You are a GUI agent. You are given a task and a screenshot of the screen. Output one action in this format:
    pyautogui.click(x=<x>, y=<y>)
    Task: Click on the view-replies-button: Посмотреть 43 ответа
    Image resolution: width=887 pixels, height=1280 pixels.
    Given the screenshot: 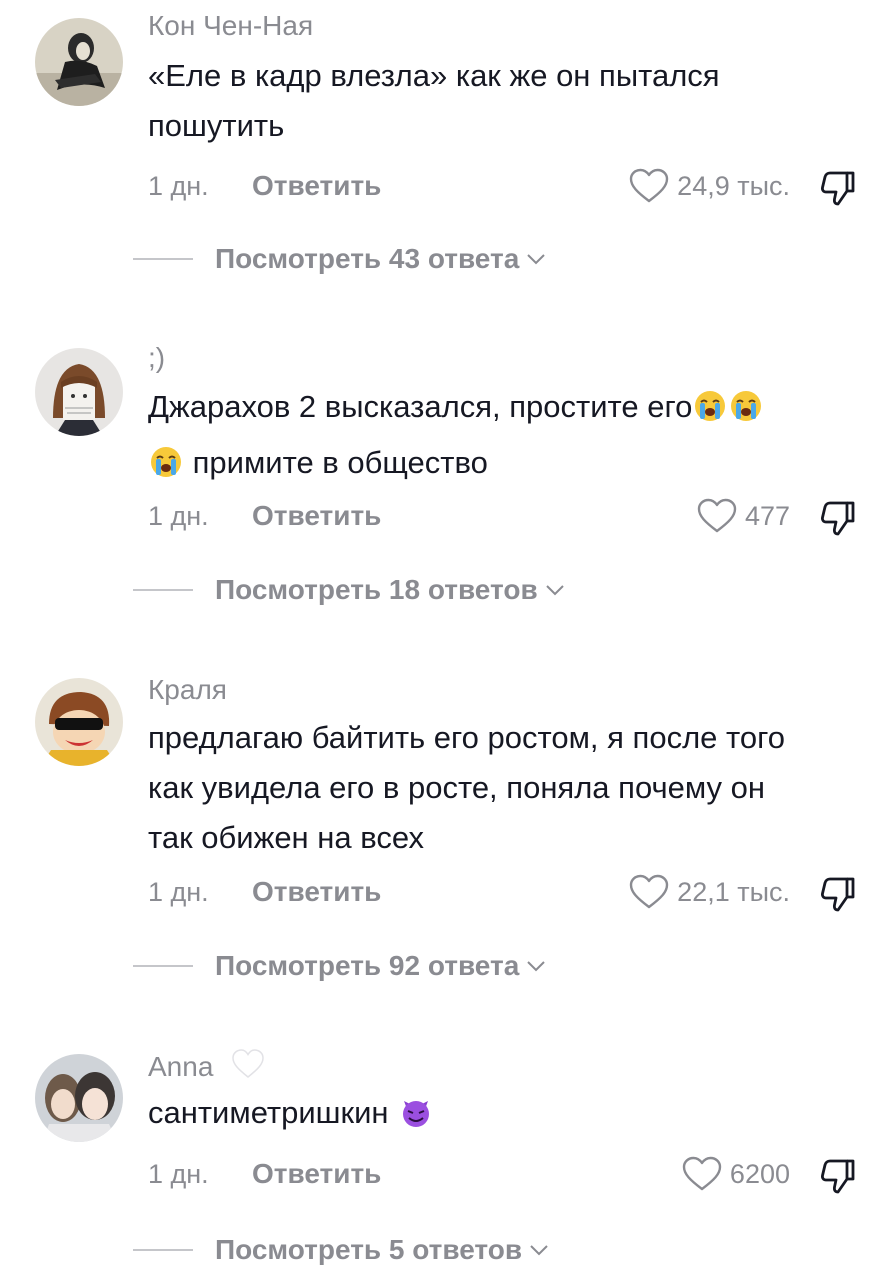 What is the action you would take?
    pyautogui.click(x=340, y=259)
    